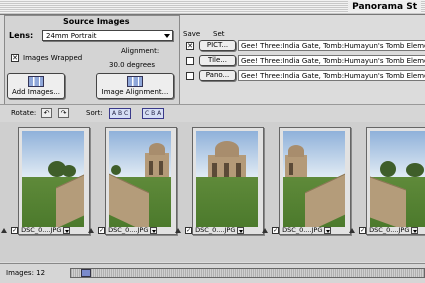  Describe the element at coordinates (63, 113) in the screenshot. I see `rotate-right-icon: ↷` at that location.